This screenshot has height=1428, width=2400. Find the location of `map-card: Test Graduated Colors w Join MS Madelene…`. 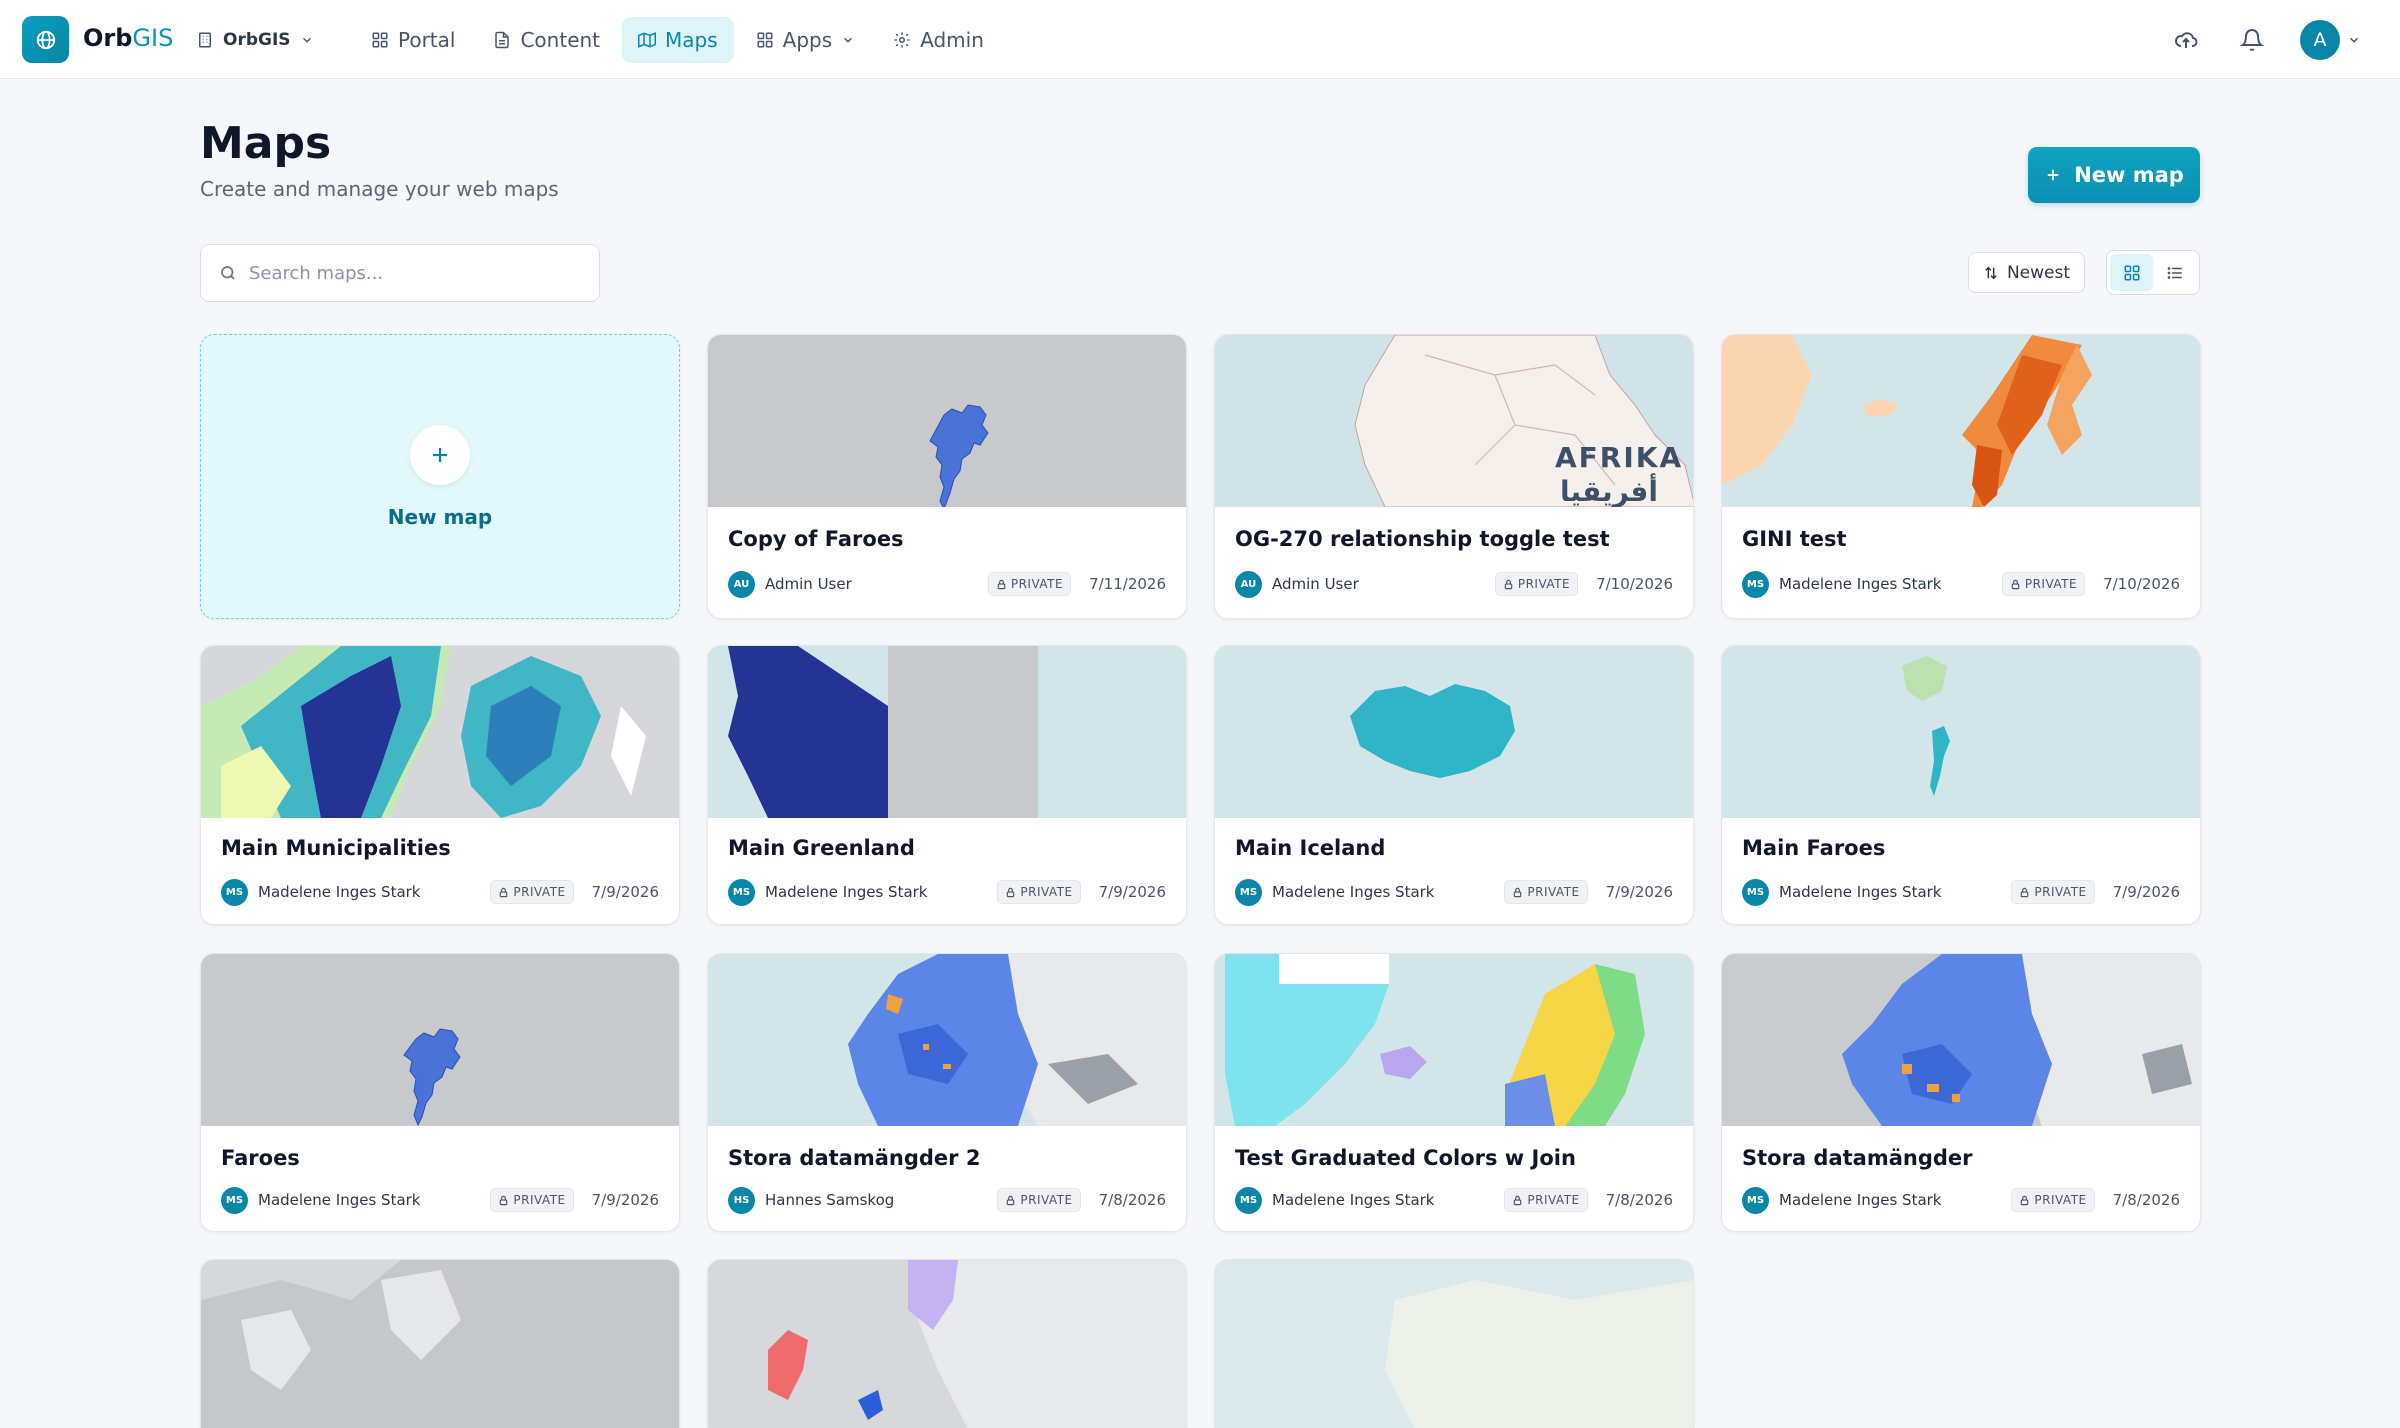

map-card: Test Graduated Colors w Join MS Madelene… is located at coordinates (1454, 1092).